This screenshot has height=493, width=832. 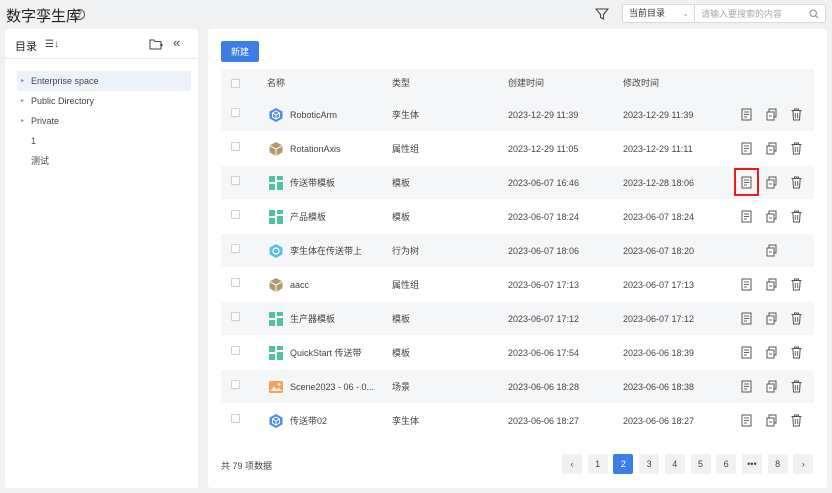 What do you see at coordinates (649, 464) in the screenshot?
I see `page-button: 3` at bounding box center [649, 464].